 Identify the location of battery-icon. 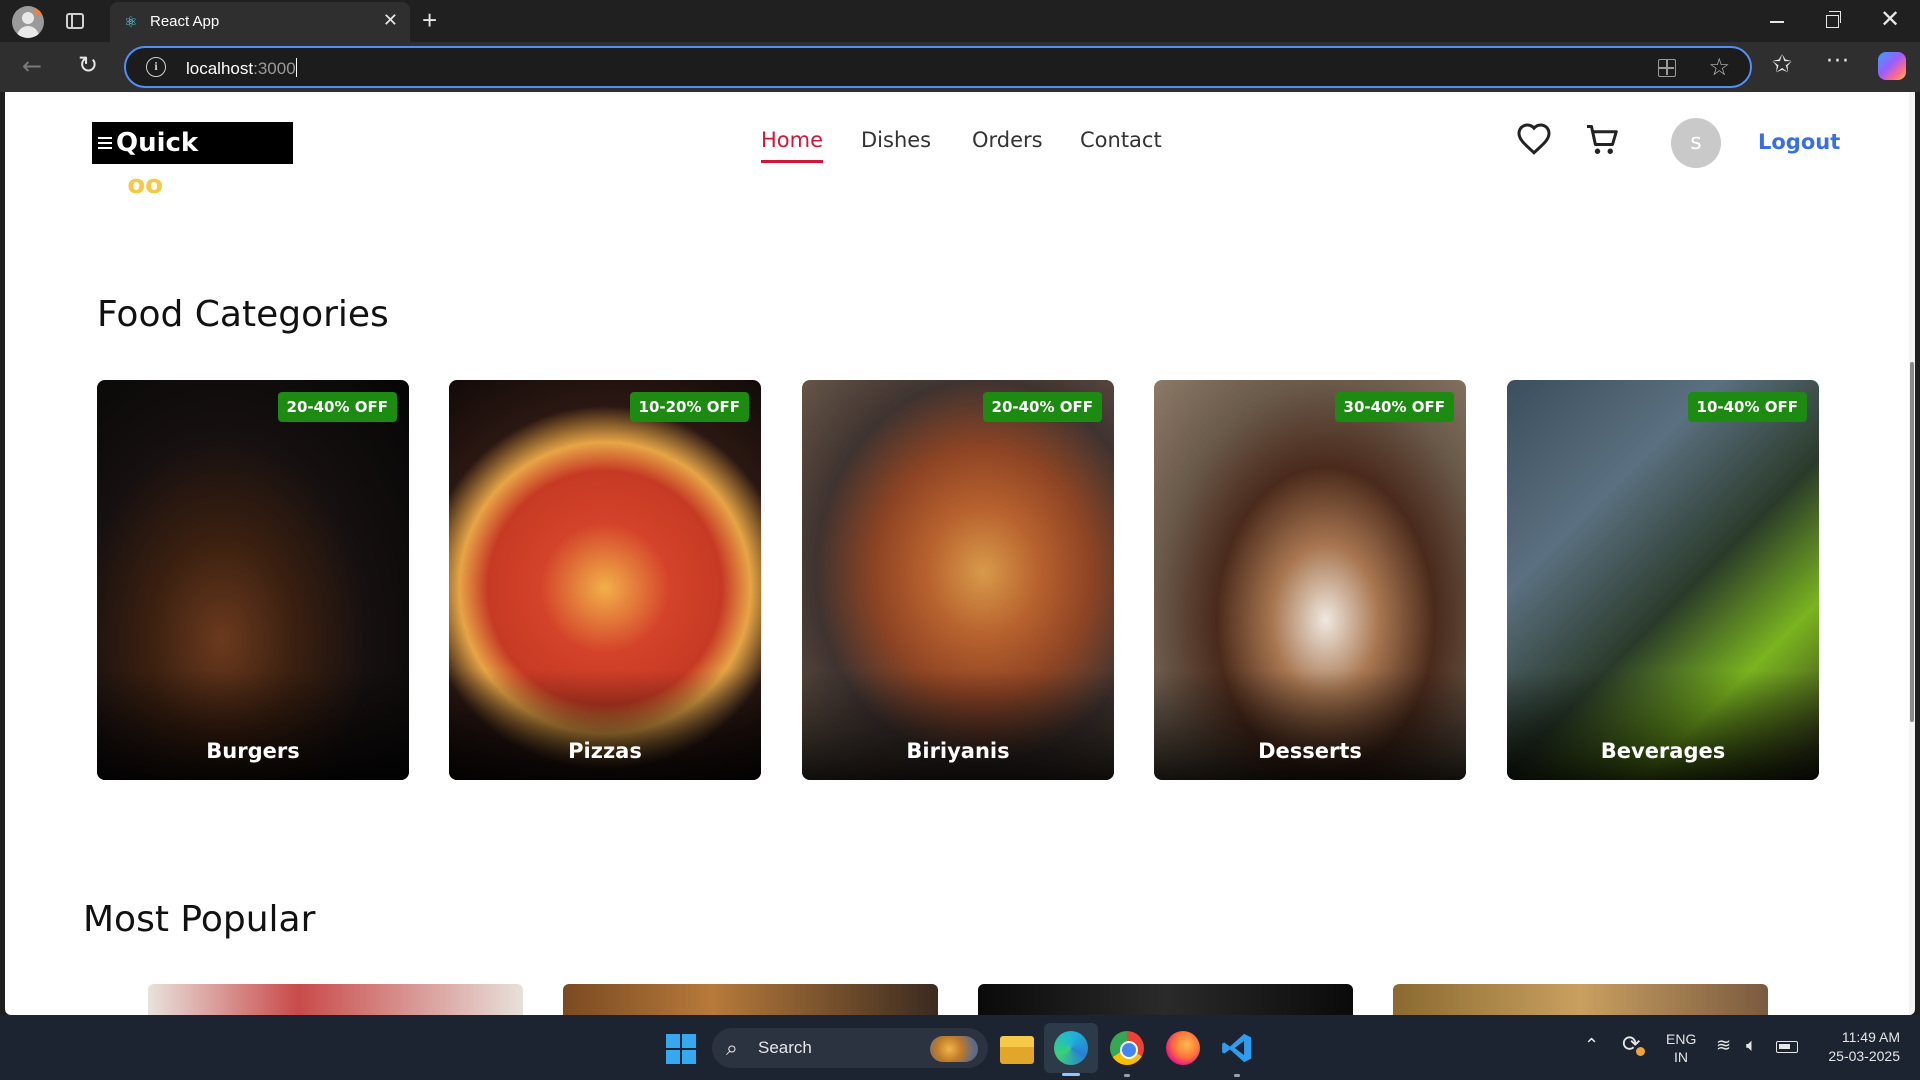
(1787, 1047).